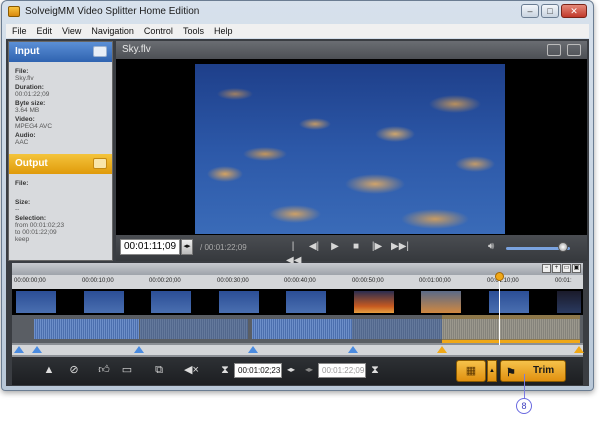 The width and height of the screenshot is (600, 429). What do you see at coordinates (356, 247) in the screenshot?
I see `stop-icon: ■` at bounding box center [356, 247].